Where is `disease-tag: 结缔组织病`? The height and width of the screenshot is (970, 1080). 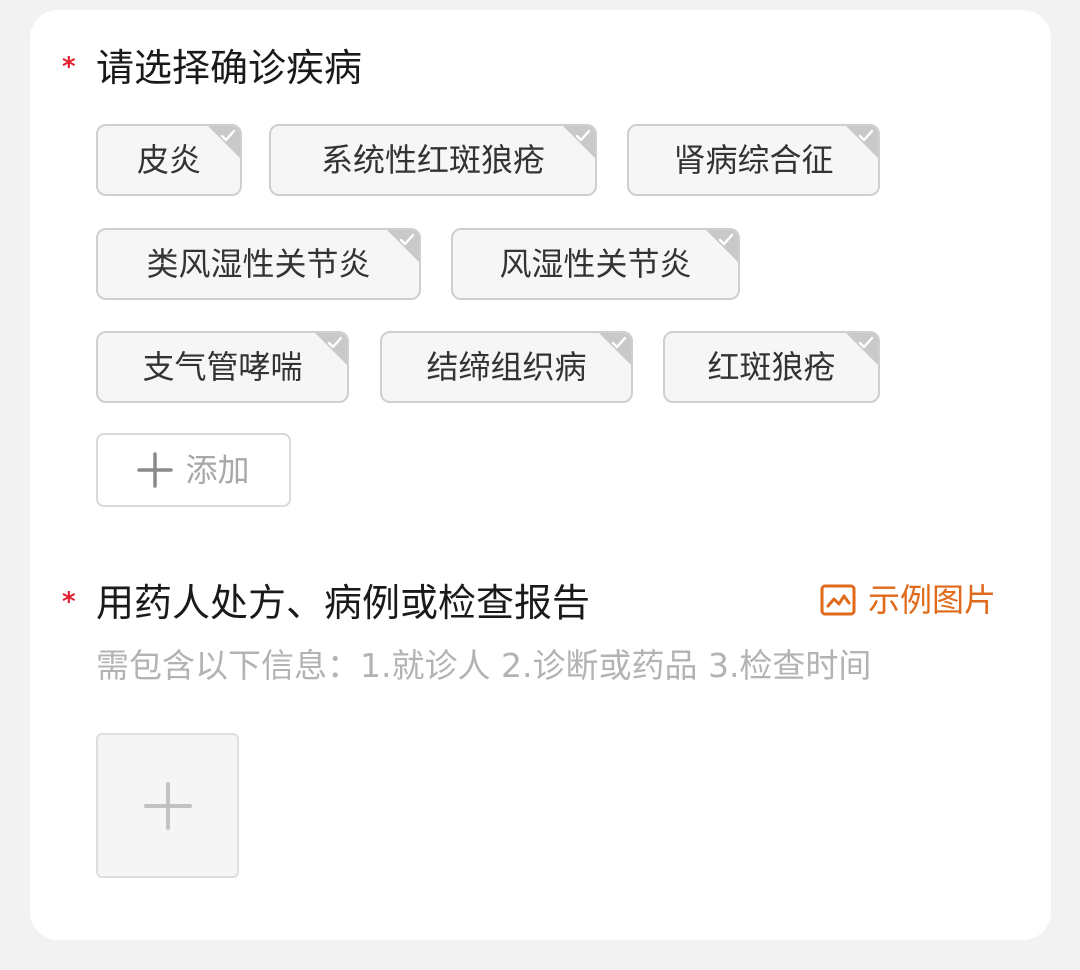 disease-tag: 结缔组织病 is located at coordinates (506, 367).